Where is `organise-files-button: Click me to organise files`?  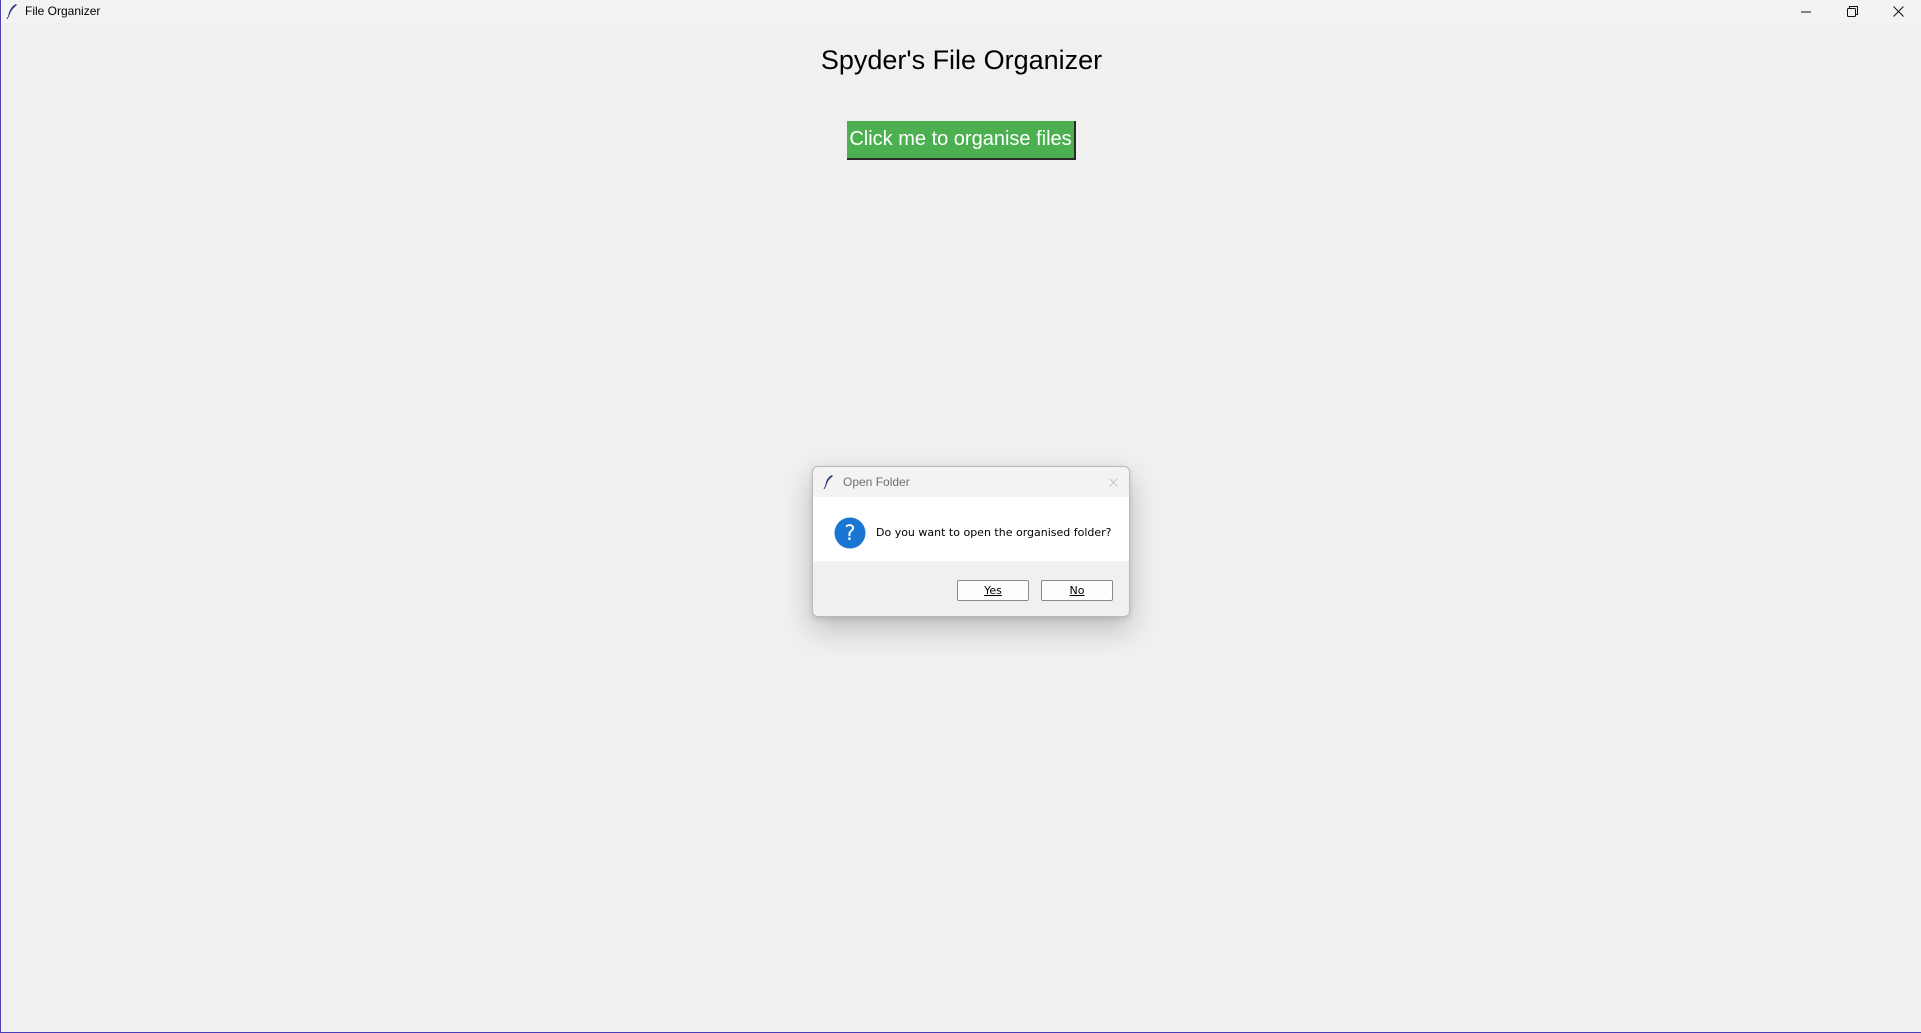
organise-files-button: Click me to organise files is located at coordinates (961, 140).